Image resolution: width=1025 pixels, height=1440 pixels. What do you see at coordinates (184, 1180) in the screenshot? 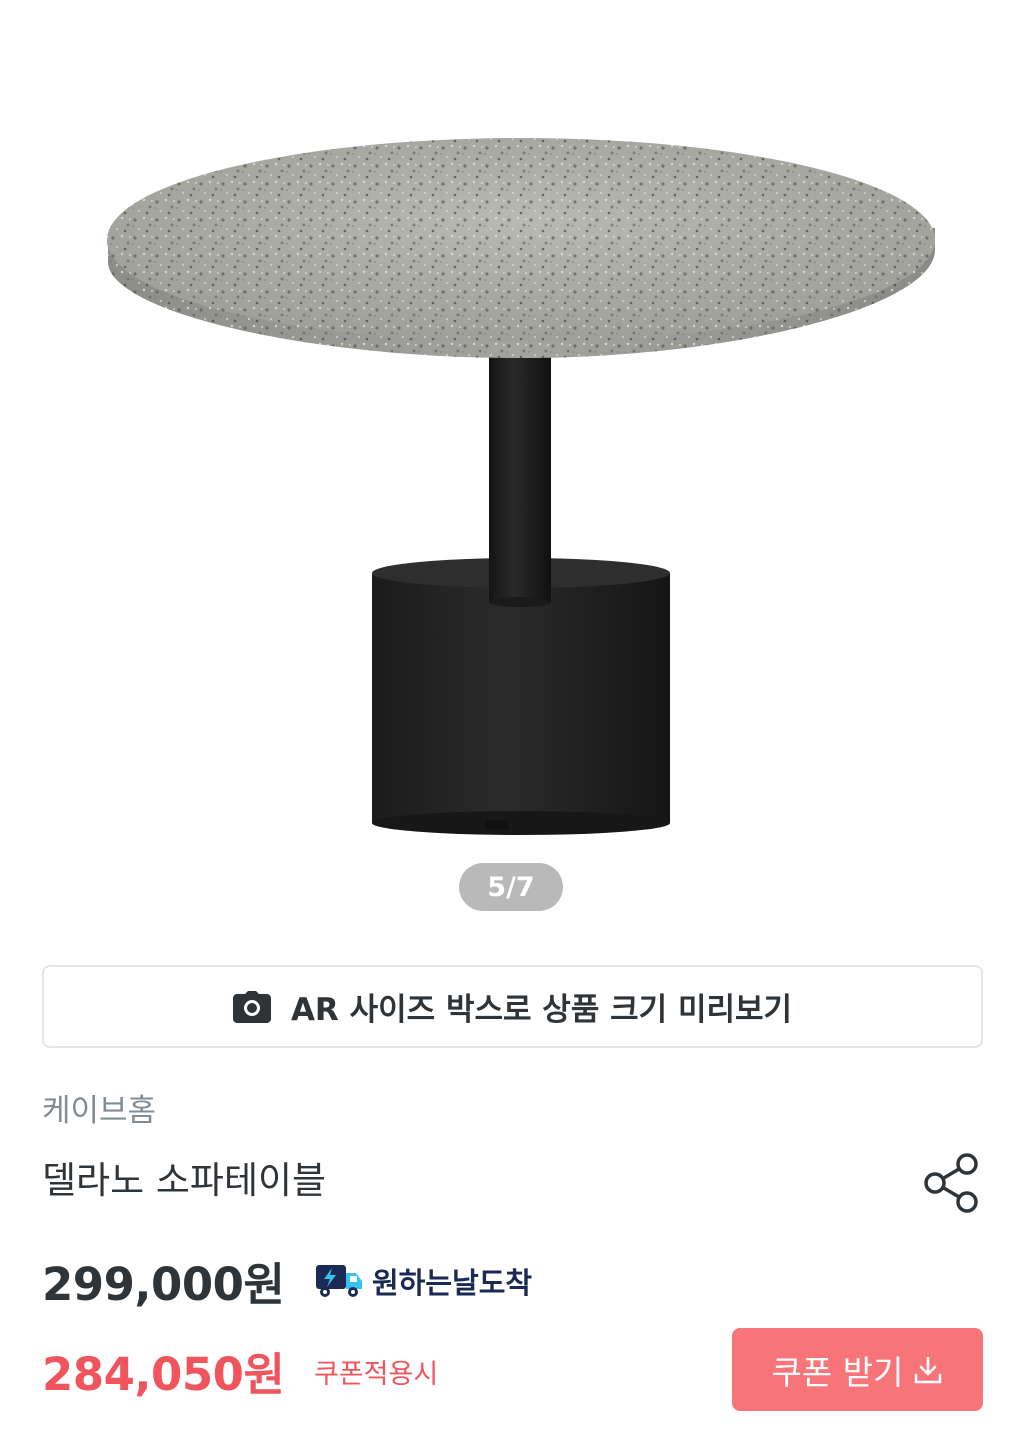
I see `product-title: 델라노 소파테이블` at bounding box center [184, 1180].